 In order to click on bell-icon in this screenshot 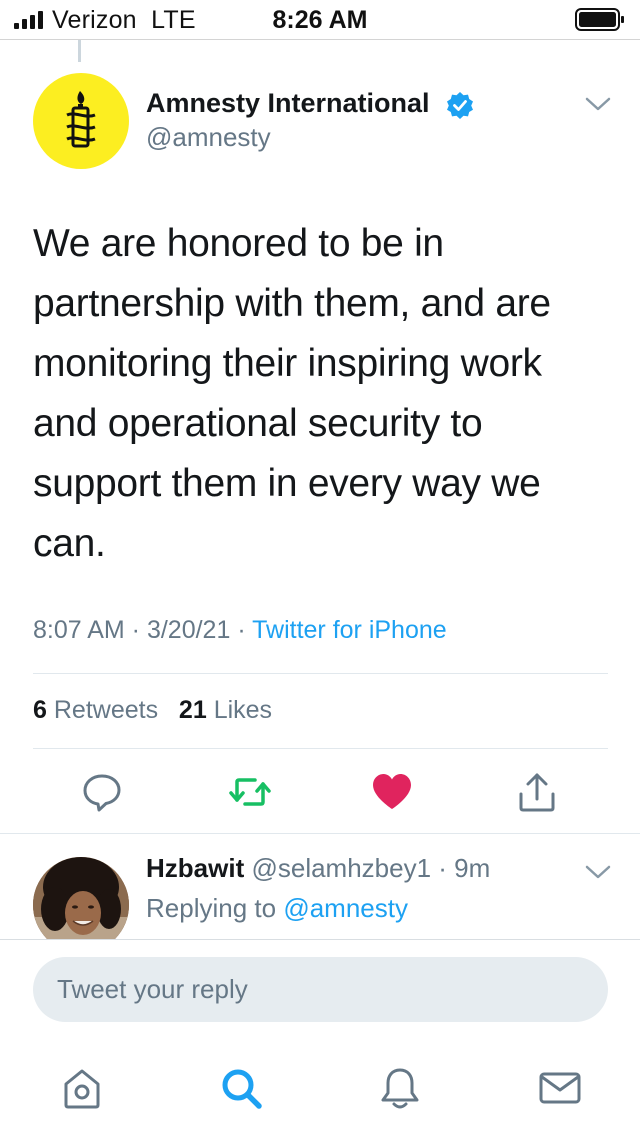, I will do `click(400, 1088)`.